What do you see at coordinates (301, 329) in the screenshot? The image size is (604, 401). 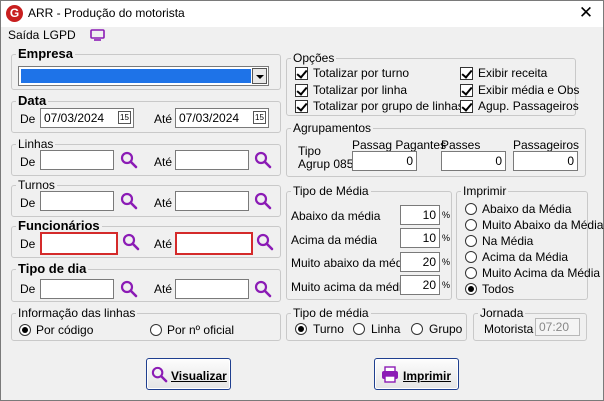 I see `radio-turno` at bounding box center [301, 329].